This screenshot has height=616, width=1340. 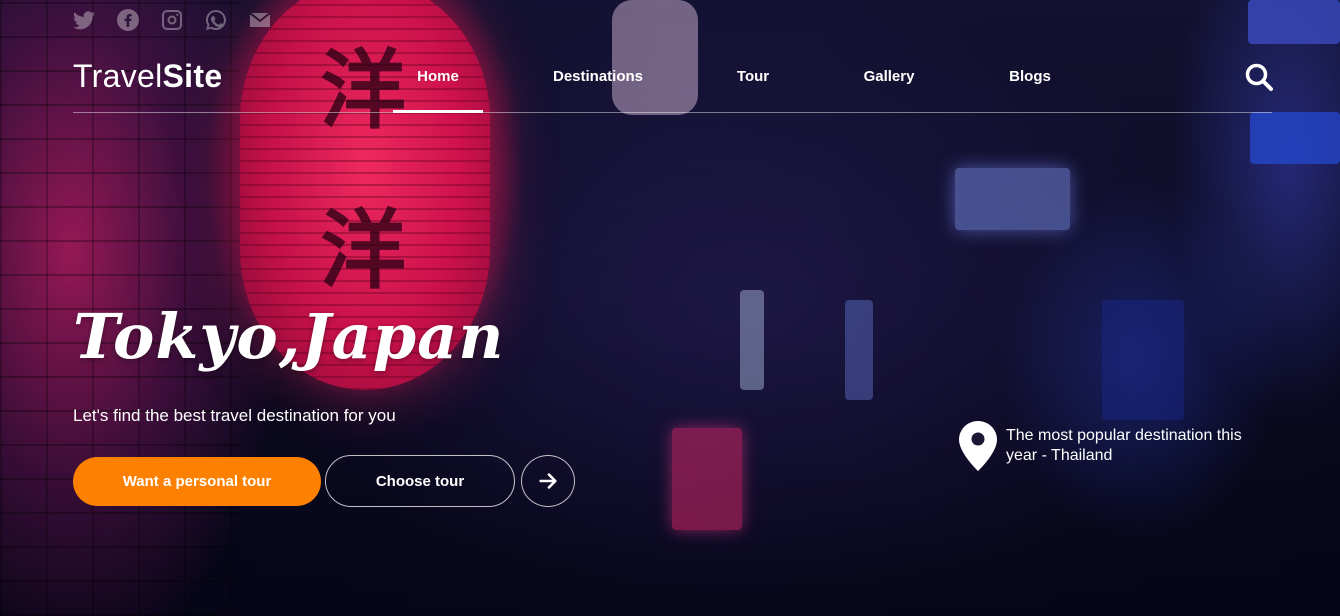 I want to click on personal-tour-button: Want a personal tour, so click(x=197, y=481).